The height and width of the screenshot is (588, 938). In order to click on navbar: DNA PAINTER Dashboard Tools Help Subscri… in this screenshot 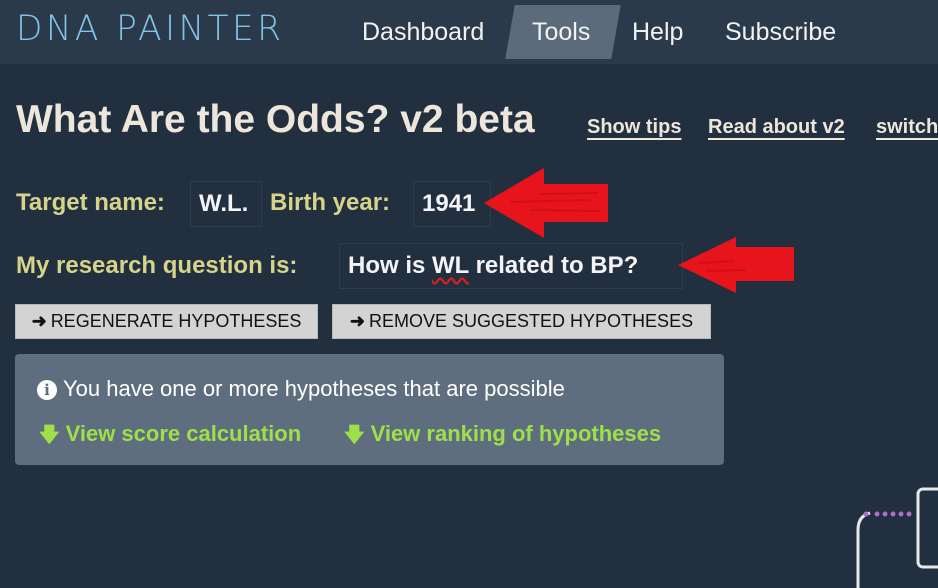, I will do `click(469, 32)`.